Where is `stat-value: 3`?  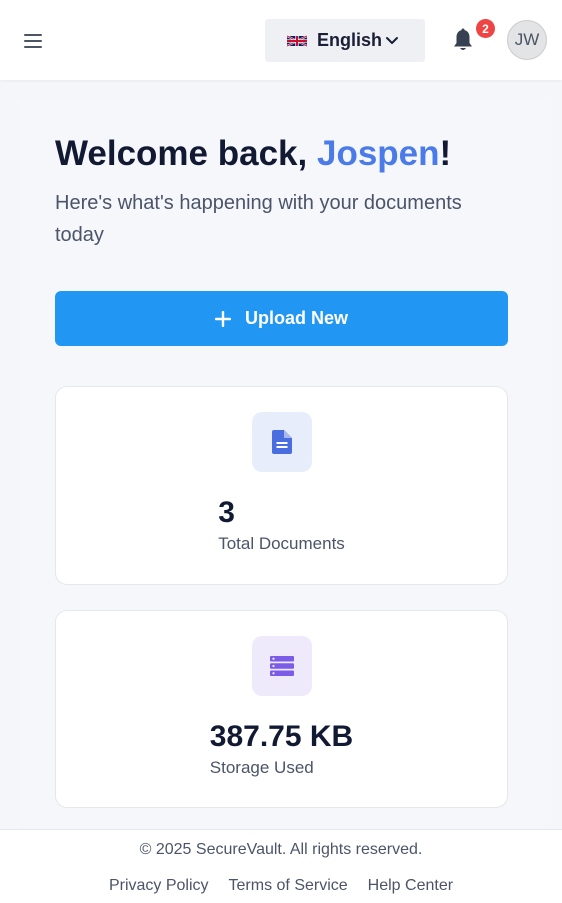
stat-value: 3 is located at coordinates (226, 512).